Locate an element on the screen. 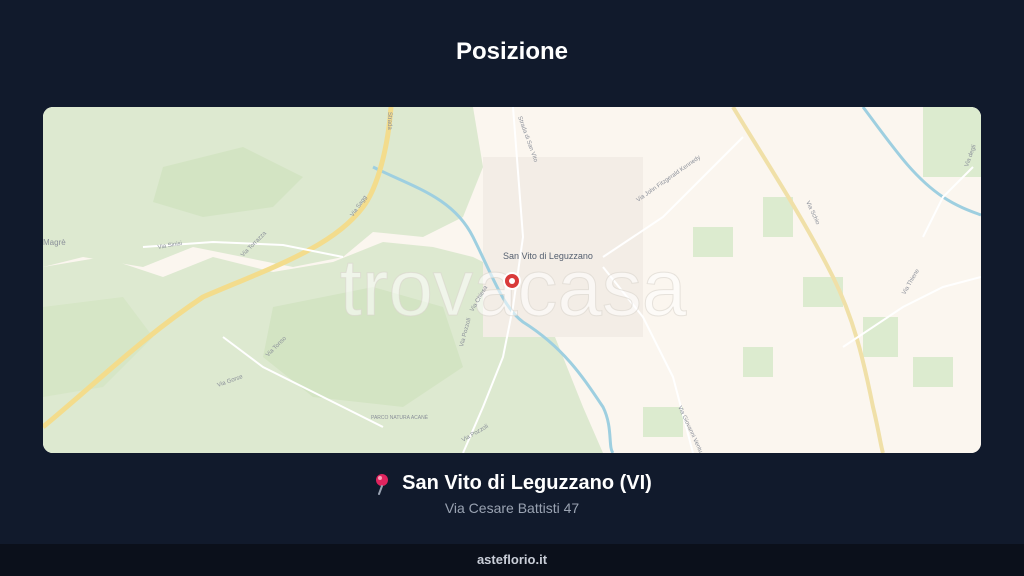  footer: asteflorio.it is located at coordinates (512, 560).